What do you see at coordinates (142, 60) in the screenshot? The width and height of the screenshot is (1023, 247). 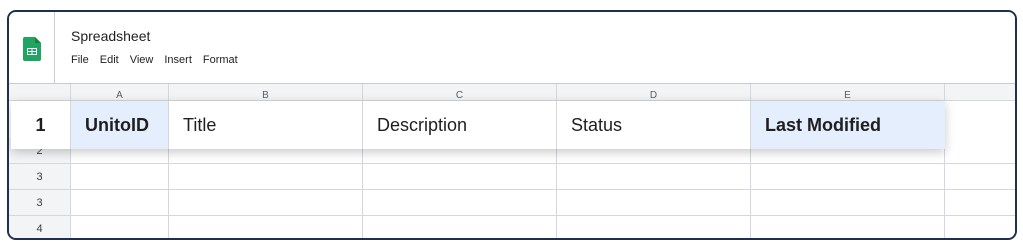 I see `menu-view: View` at bounding box center [142, 60].